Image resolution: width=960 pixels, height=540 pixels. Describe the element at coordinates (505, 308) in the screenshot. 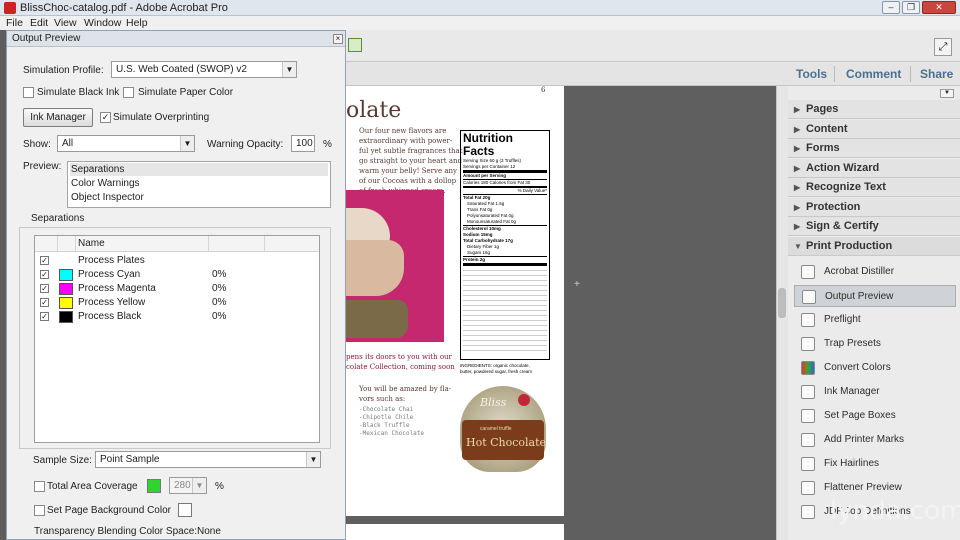

I see `nutrition-fine-print` at that location.